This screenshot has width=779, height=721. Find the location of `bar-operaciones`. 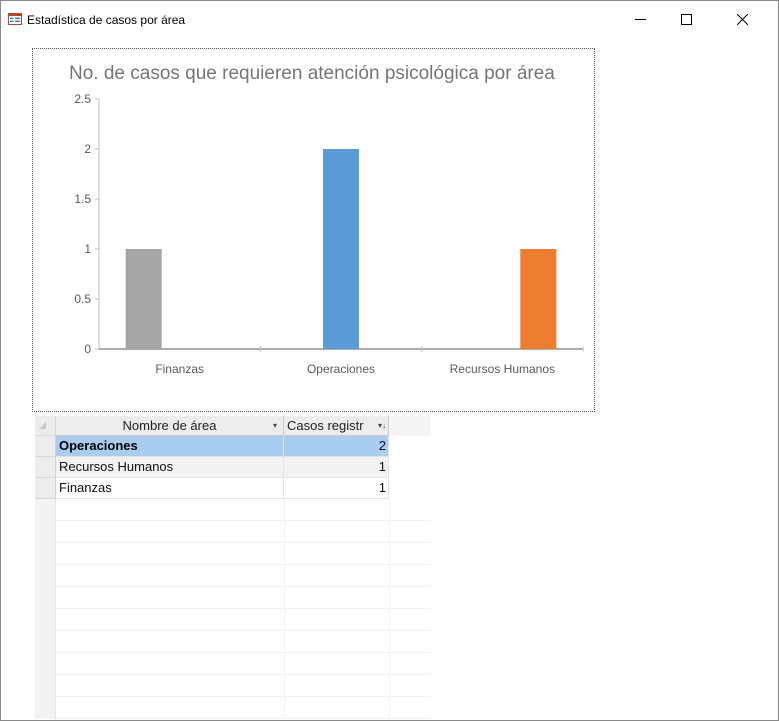

bar-operaciones is located at coordinates (341, 249).